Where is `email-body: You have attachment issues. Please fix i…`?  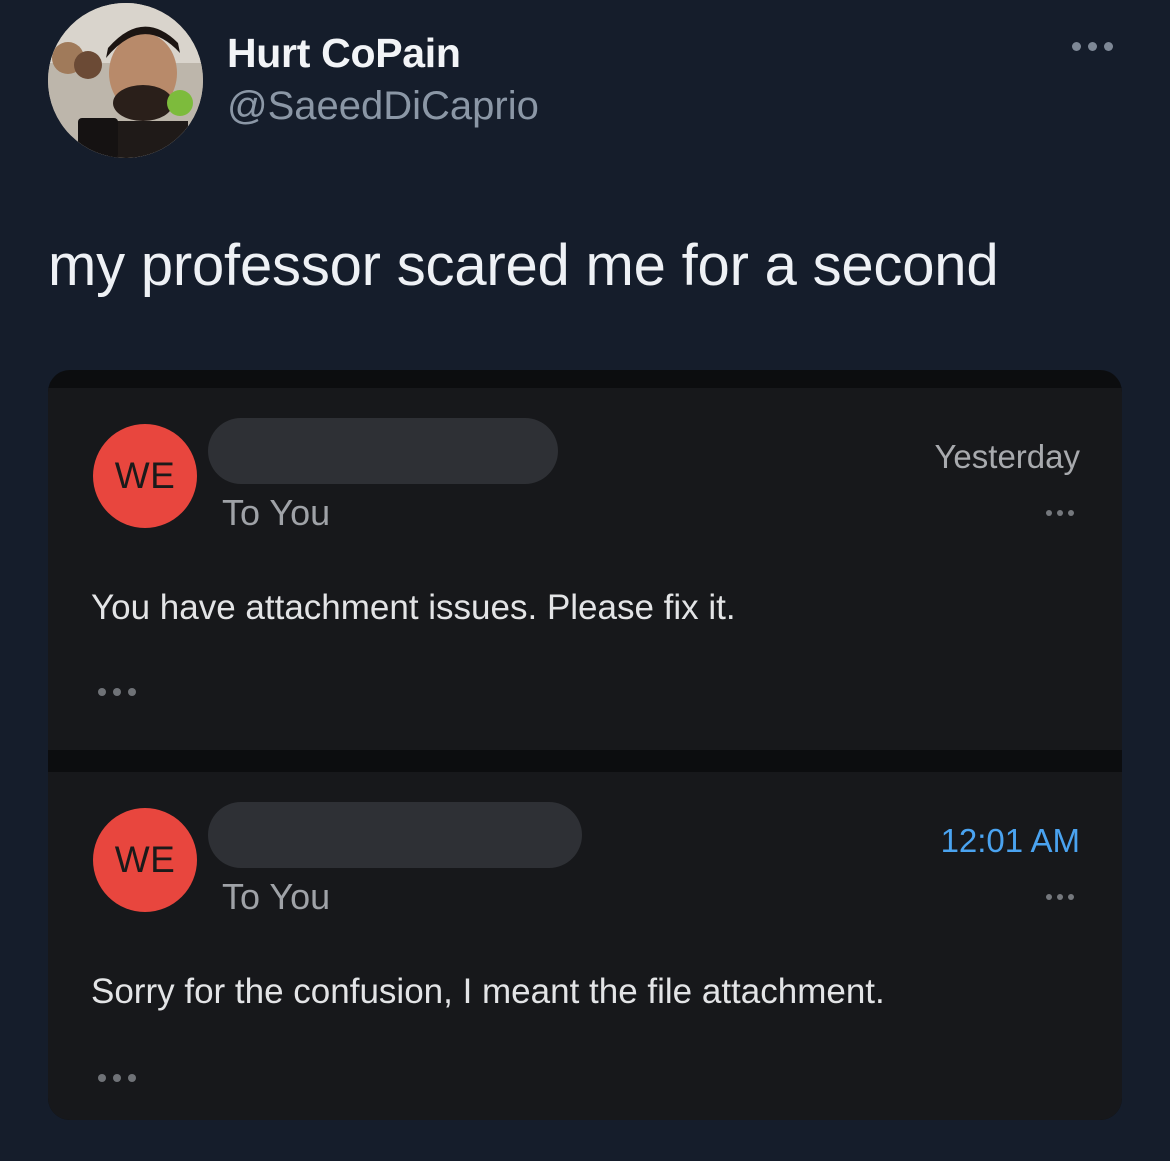
email-body: You have attachment issues. Please fix i… is located at coordinates (413, 607).